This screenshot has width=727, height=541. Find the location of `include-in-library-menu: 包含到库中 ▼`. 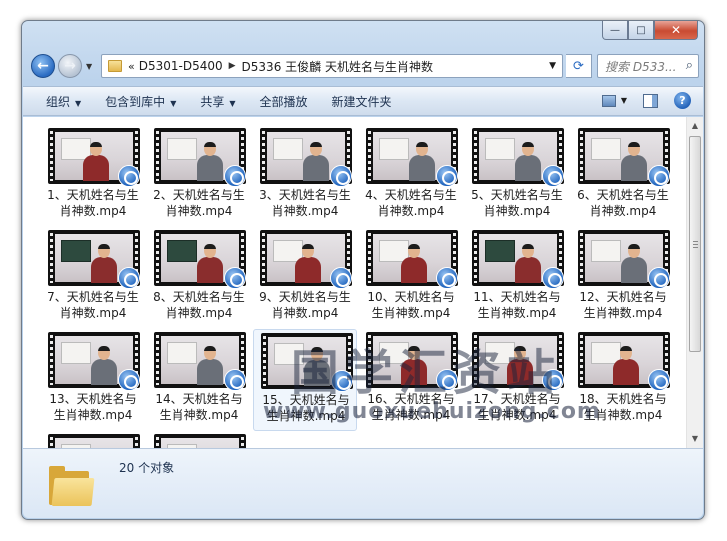

include-in-library-menu: 包含到库中 ▼ is located at coordinates (140, 101).